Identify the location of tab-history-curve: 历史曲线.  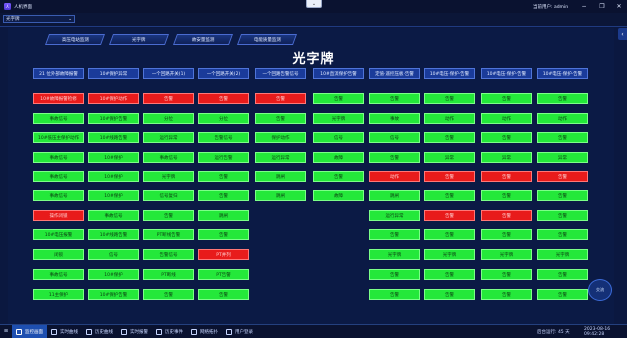
(99, 331).